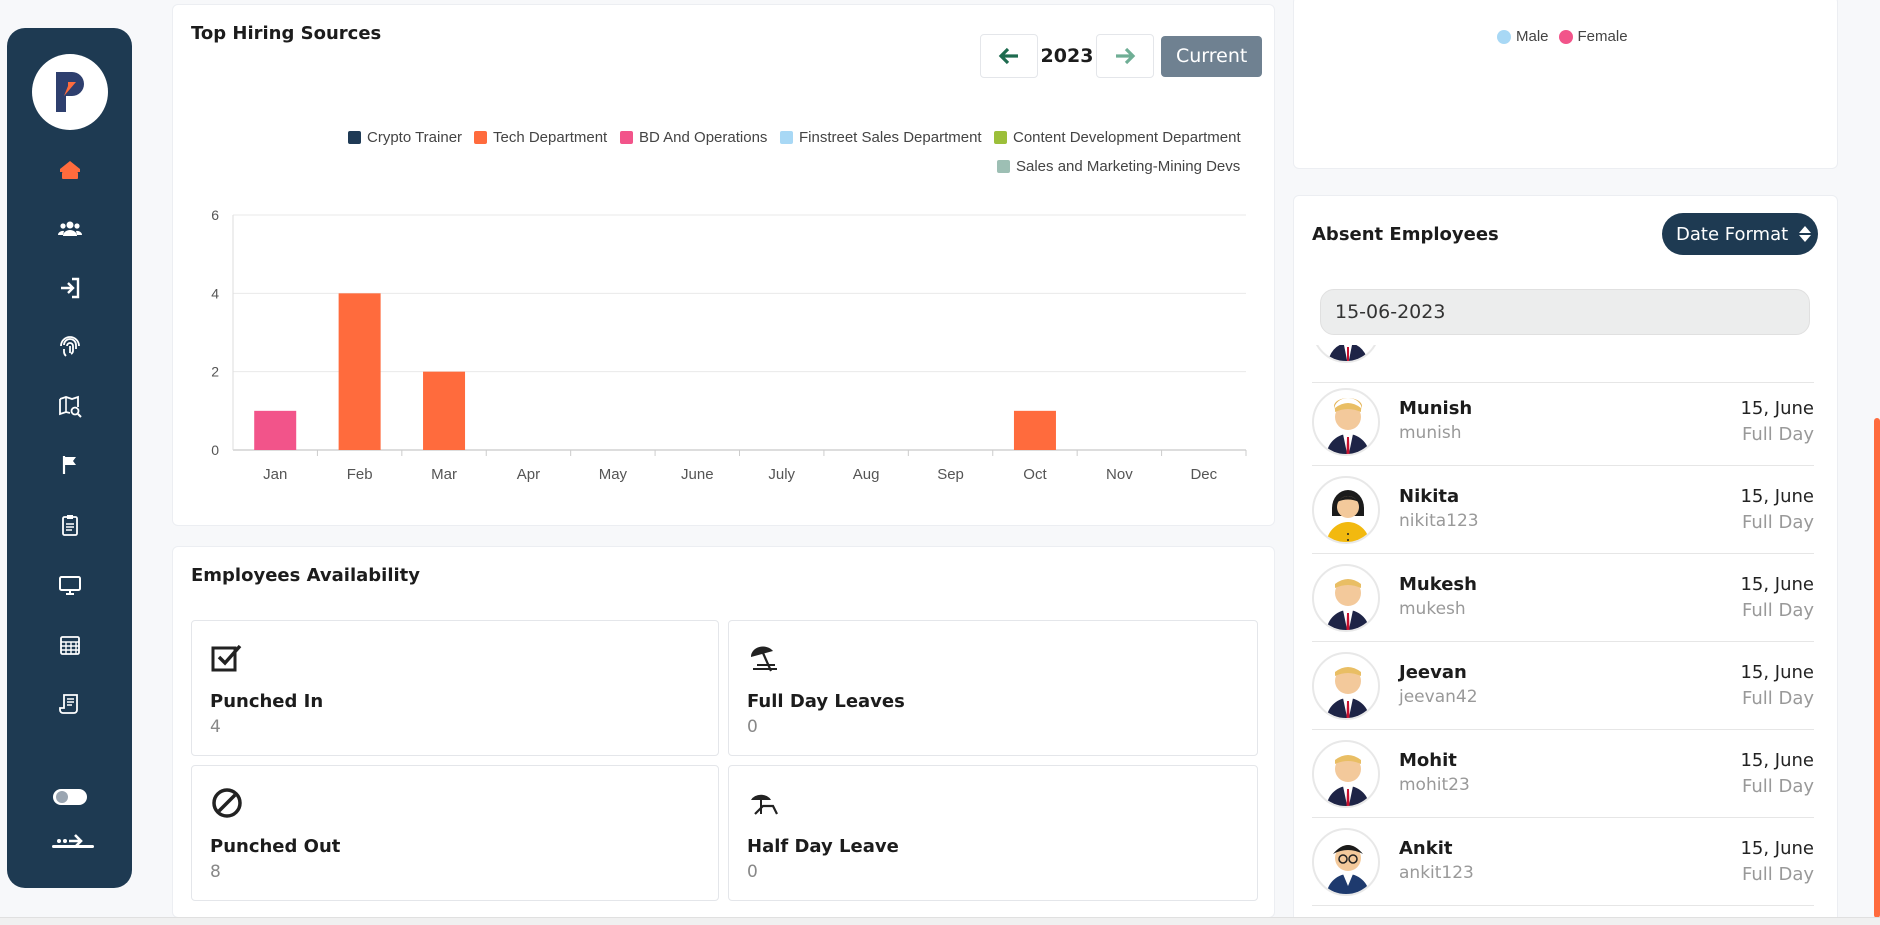 This screenshot has height=925, width=1880. Describe the element at coordinates (444, 474) in the screenshot. I see `x-tick-label: Mar` at that location.